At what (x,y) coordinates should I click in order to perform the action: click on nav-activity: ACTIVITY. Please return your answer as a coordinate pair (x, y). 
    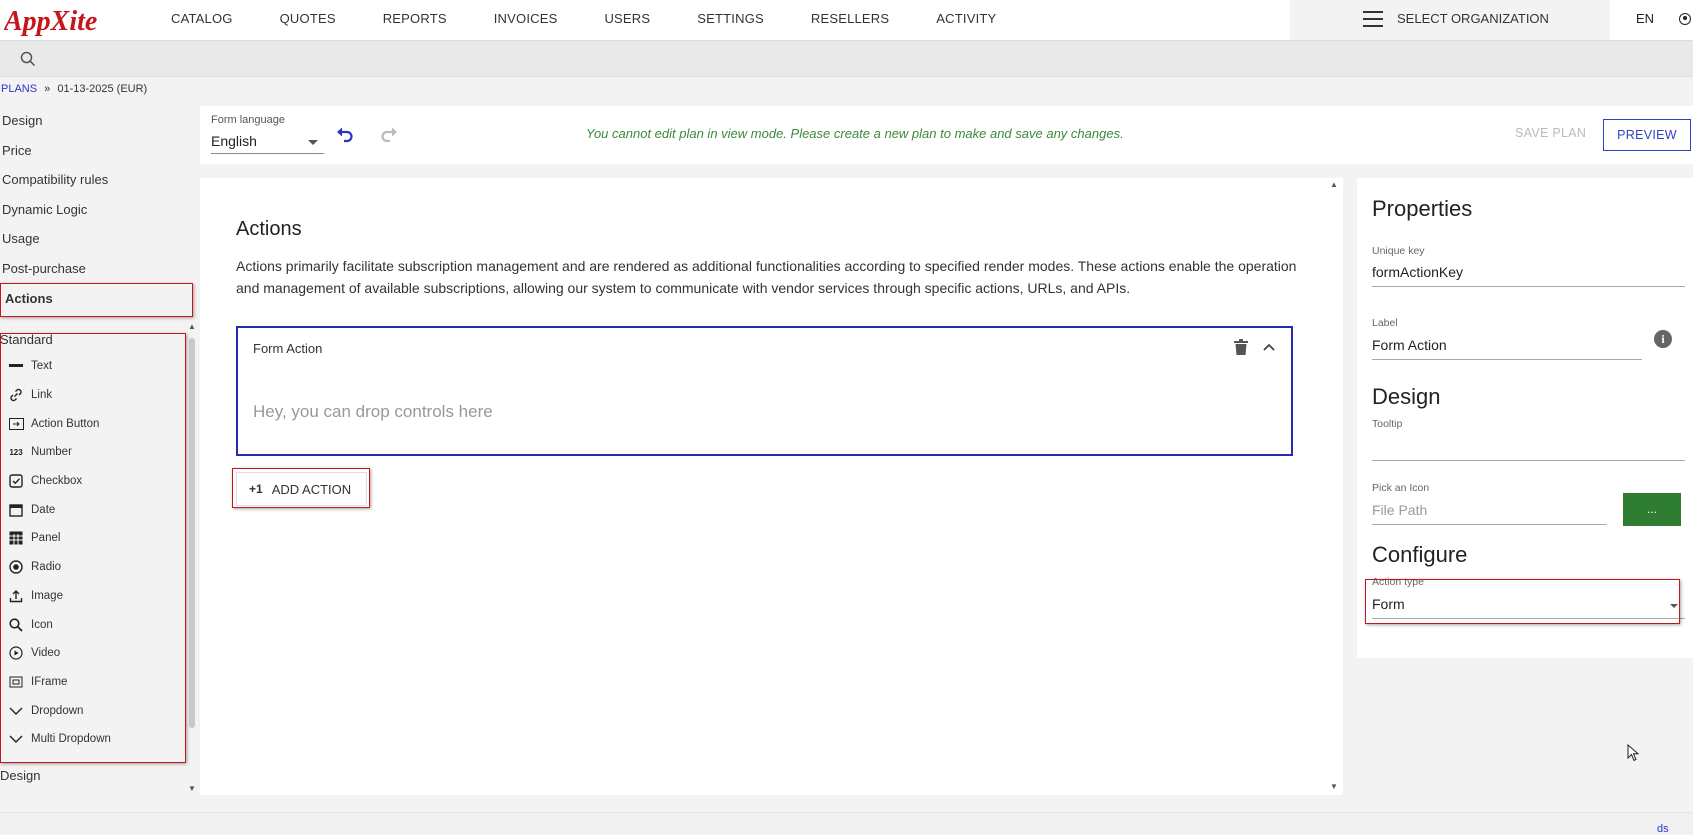
    Looking at the image, I should click on (966, 19).